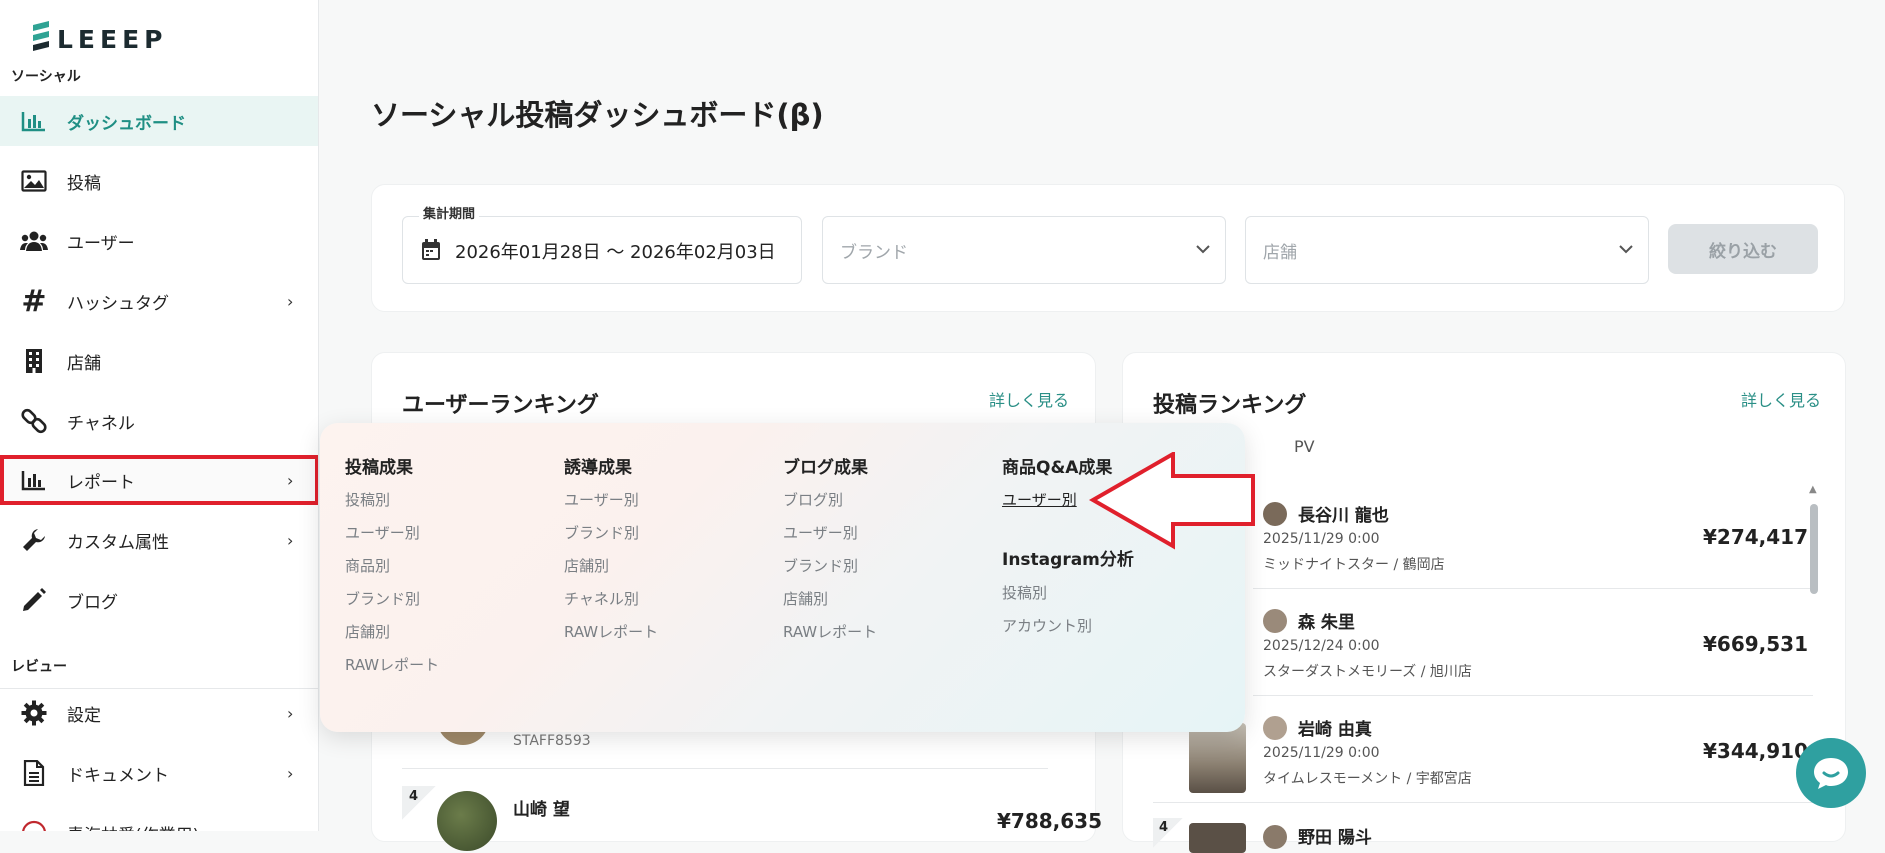 This screenshot has height=853, width=1885. What do you see at coordinates (1814, 549) in the screenshot?
I see `scrollbar-thumb` at bounding box center [1814, 549].